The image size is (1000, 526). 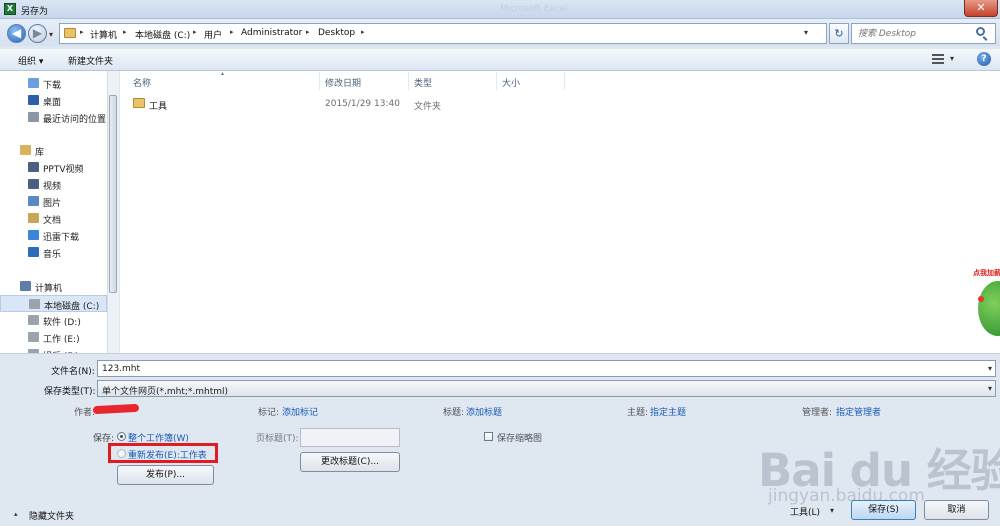 I want to click on nav-item: 迅雷下载, so click(x=53, y=235).